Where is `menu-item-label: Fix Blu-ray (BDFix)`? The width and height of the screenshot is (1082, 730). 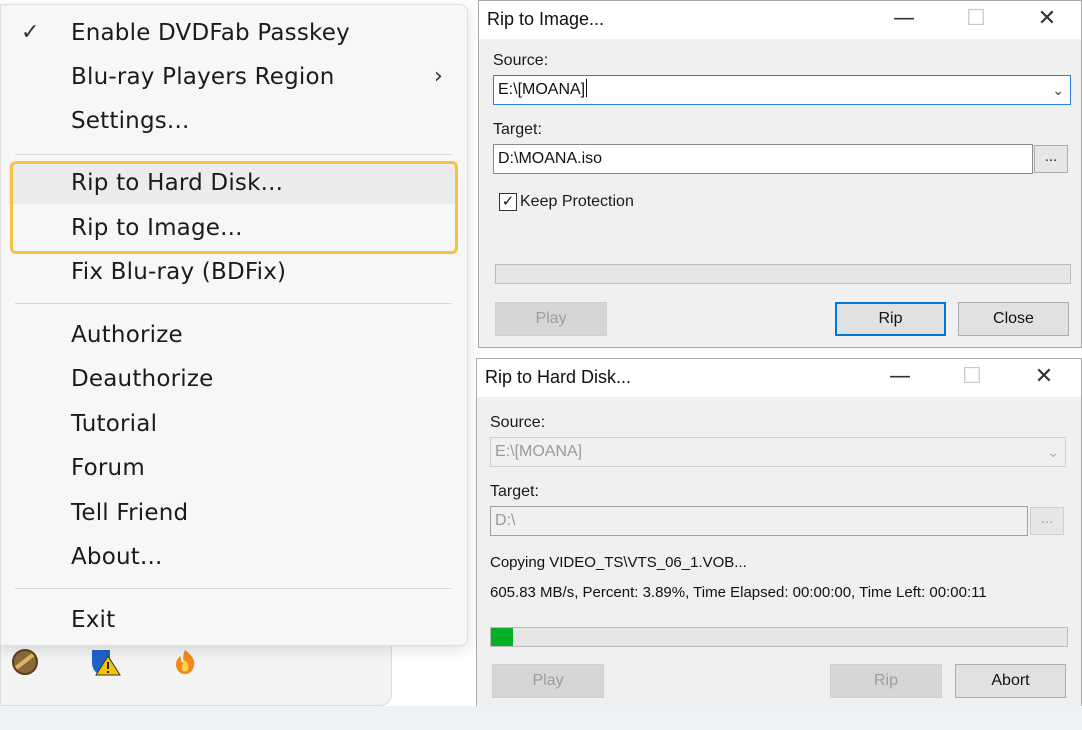 menu-item-label: Fix Blu-ray (BDFix) is located at coordinates (179, 272).